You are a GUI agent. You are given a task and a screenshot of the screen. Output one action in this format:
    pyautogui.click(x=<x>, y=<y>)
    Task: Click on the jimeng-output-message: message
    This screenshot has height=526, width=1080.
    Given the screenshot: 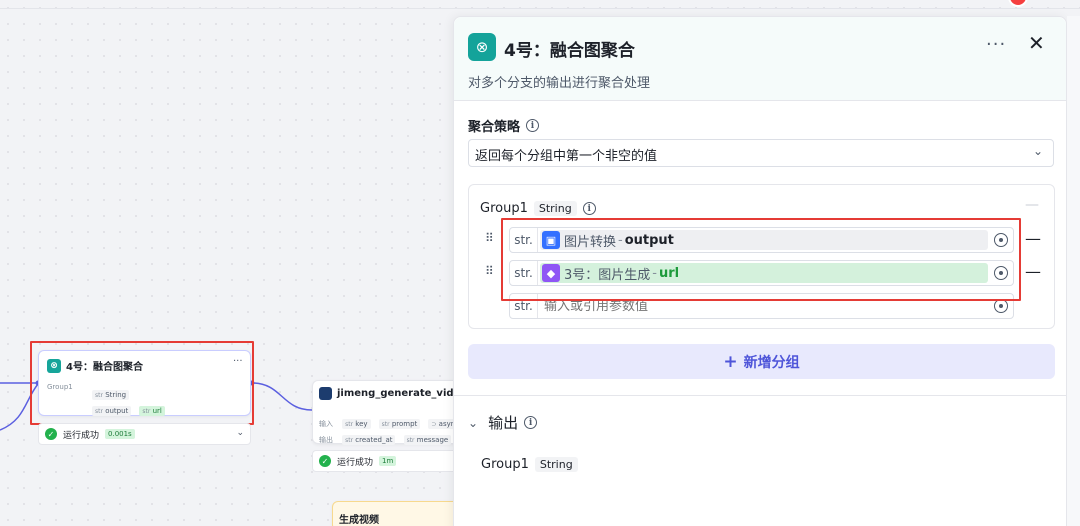 What is the action you would take?
    pyautogui.click(x=432, y=440)
    